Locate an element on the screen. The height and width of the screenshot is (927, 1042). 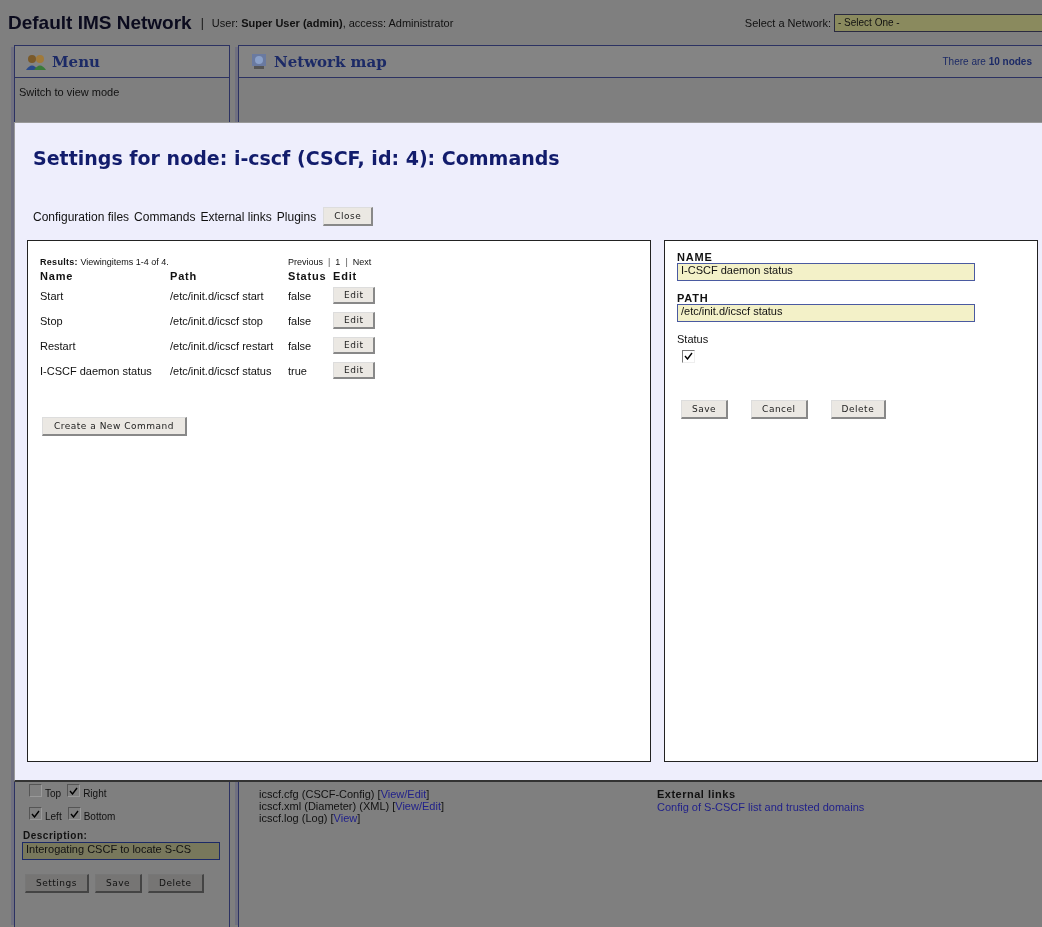
checkbox-label: Left is located at coordinates (53, 816).